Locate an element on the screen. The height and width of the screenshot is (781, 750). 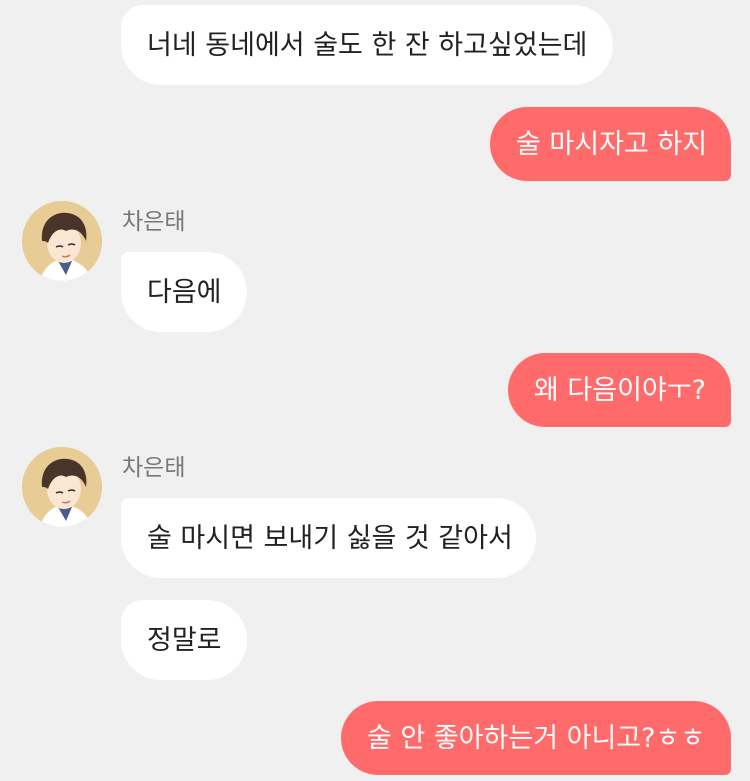
message-text: 왜 다음이야ㅜ? is located at coordinates (620, 390).